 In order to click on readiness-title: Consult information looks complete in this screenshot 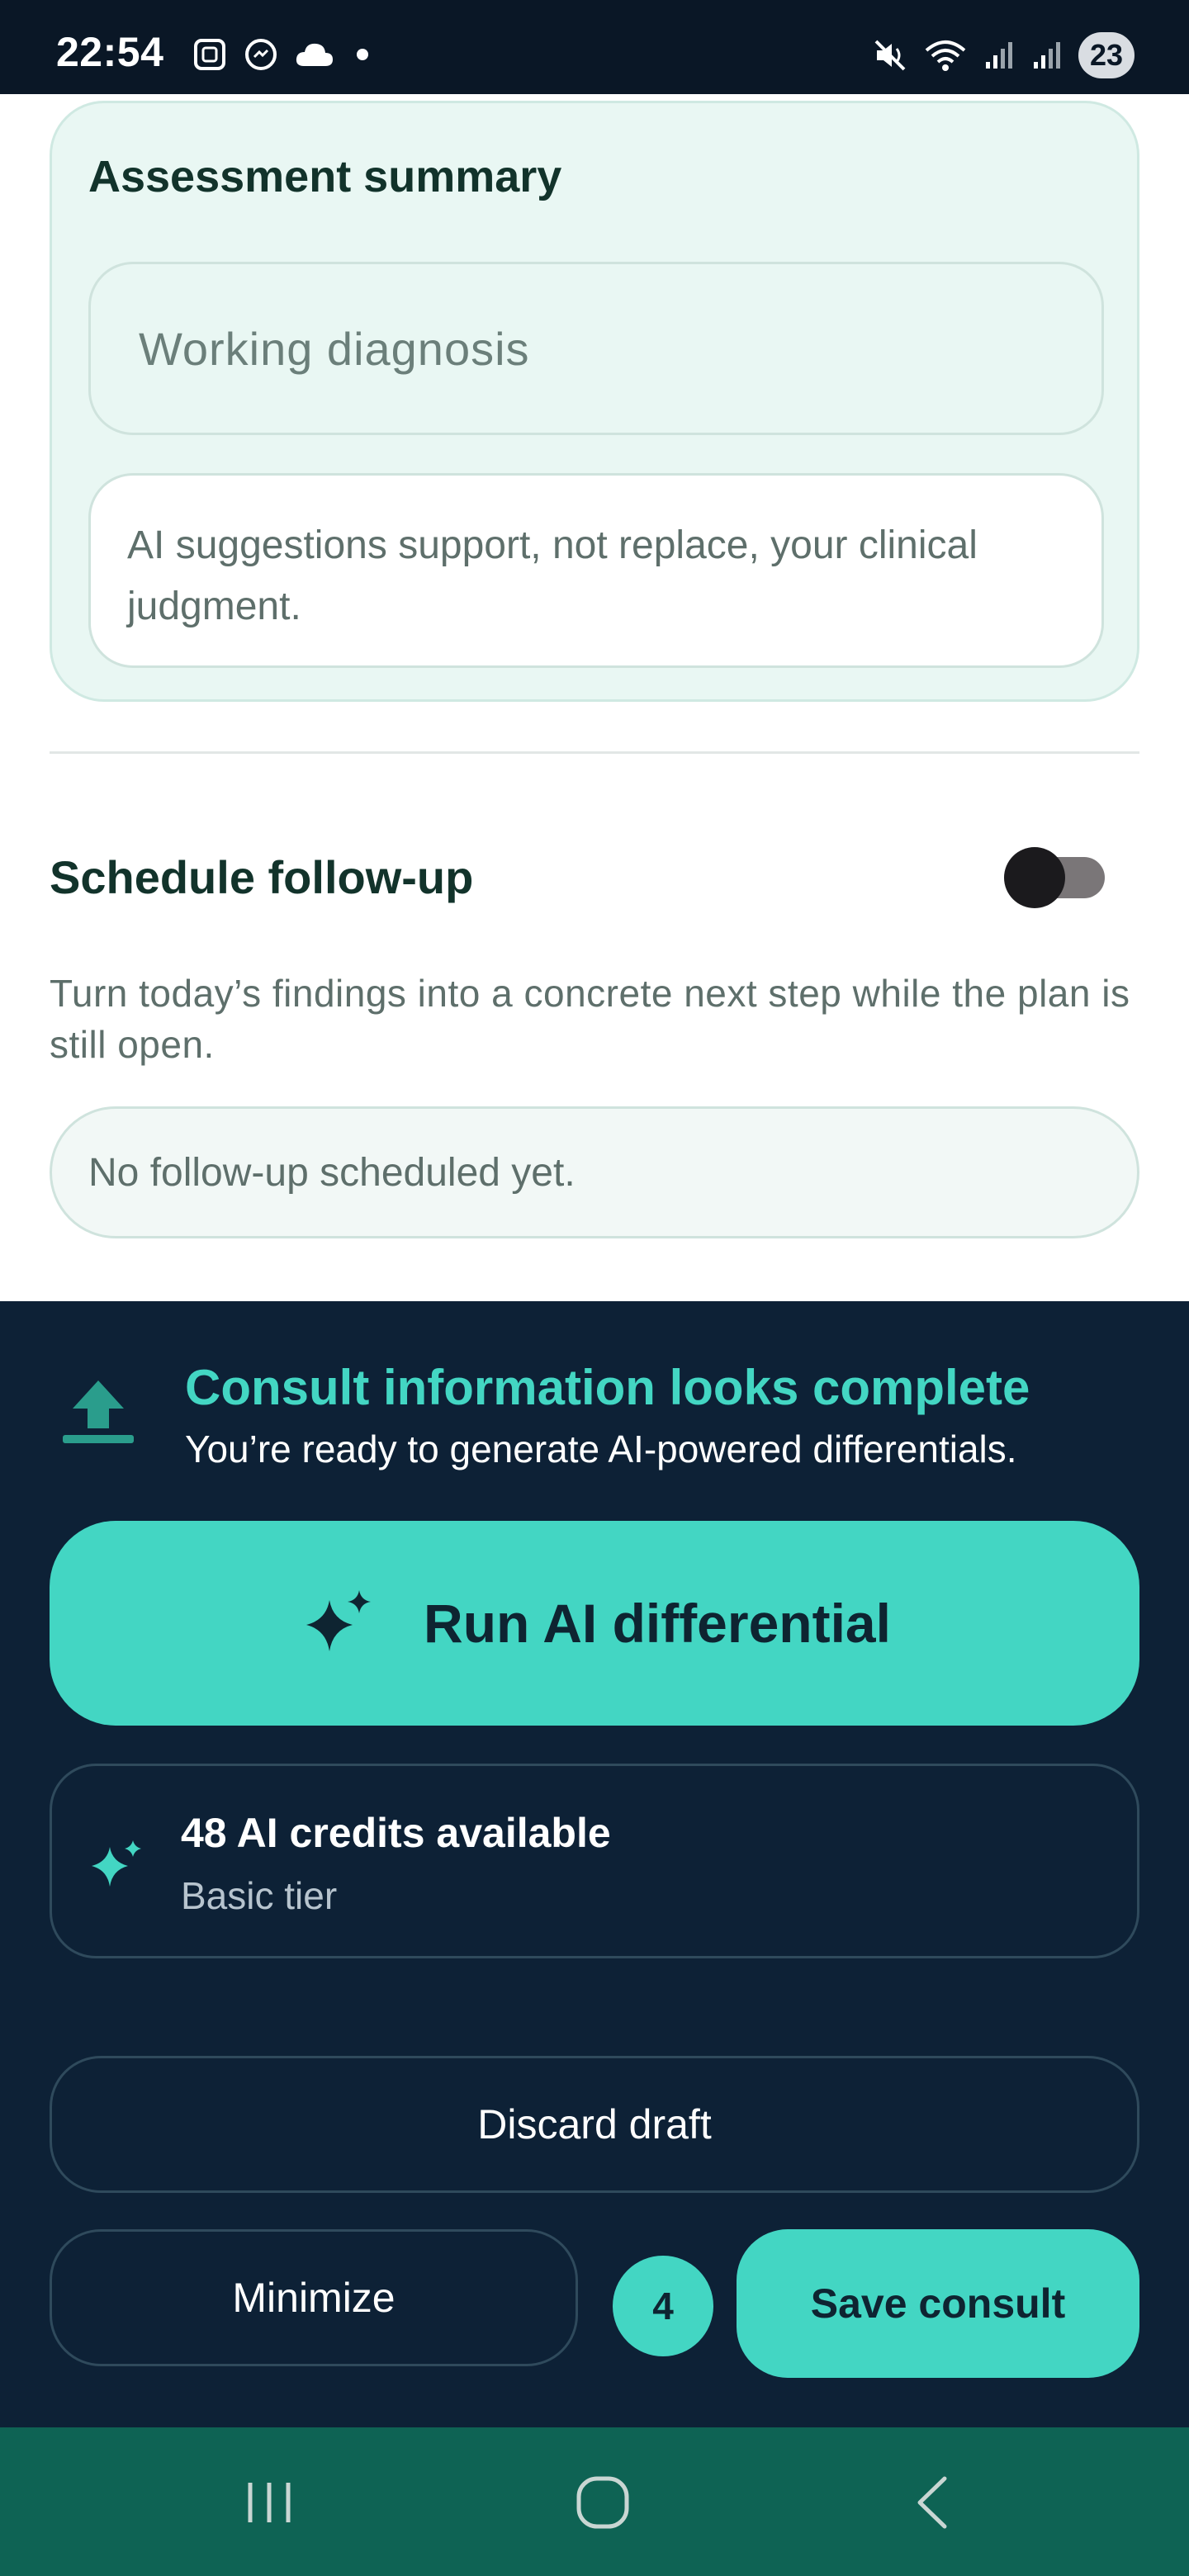, I will do `click(607, 1387)`.